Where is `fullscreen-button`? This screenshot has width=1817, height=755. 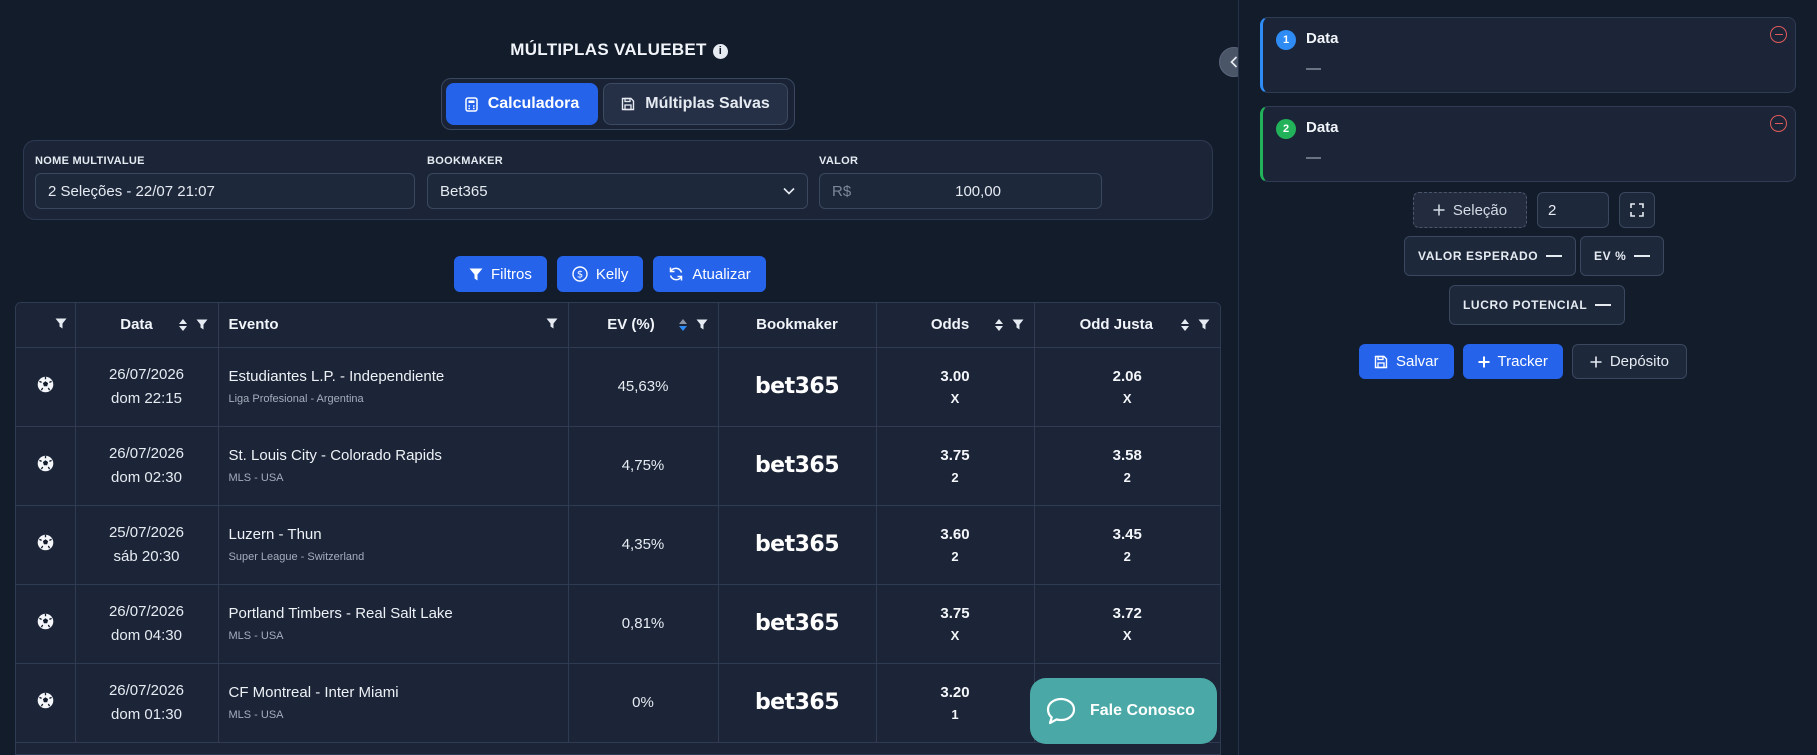 fullscreen-button is located at coordinates (1637, 210).